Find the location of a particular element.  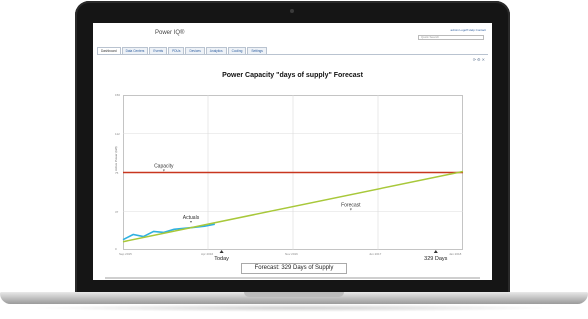

camera-dot is located at coordinates (292, 11).